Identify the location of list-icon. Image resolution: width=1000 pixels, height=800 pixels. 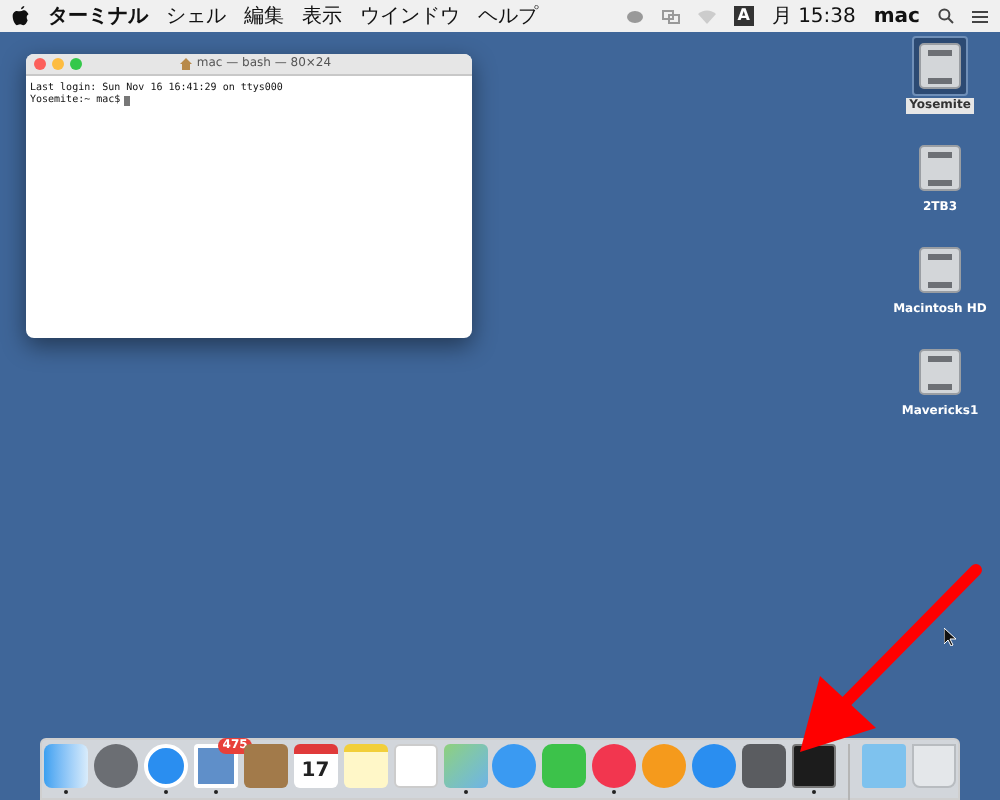
(980, 16).